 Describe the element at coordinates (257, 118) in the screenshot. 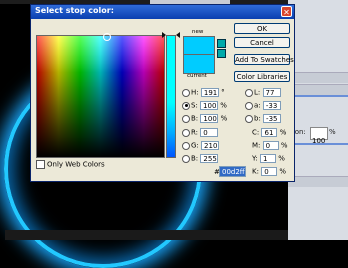

I see `lab-b-label: b:` at that location.